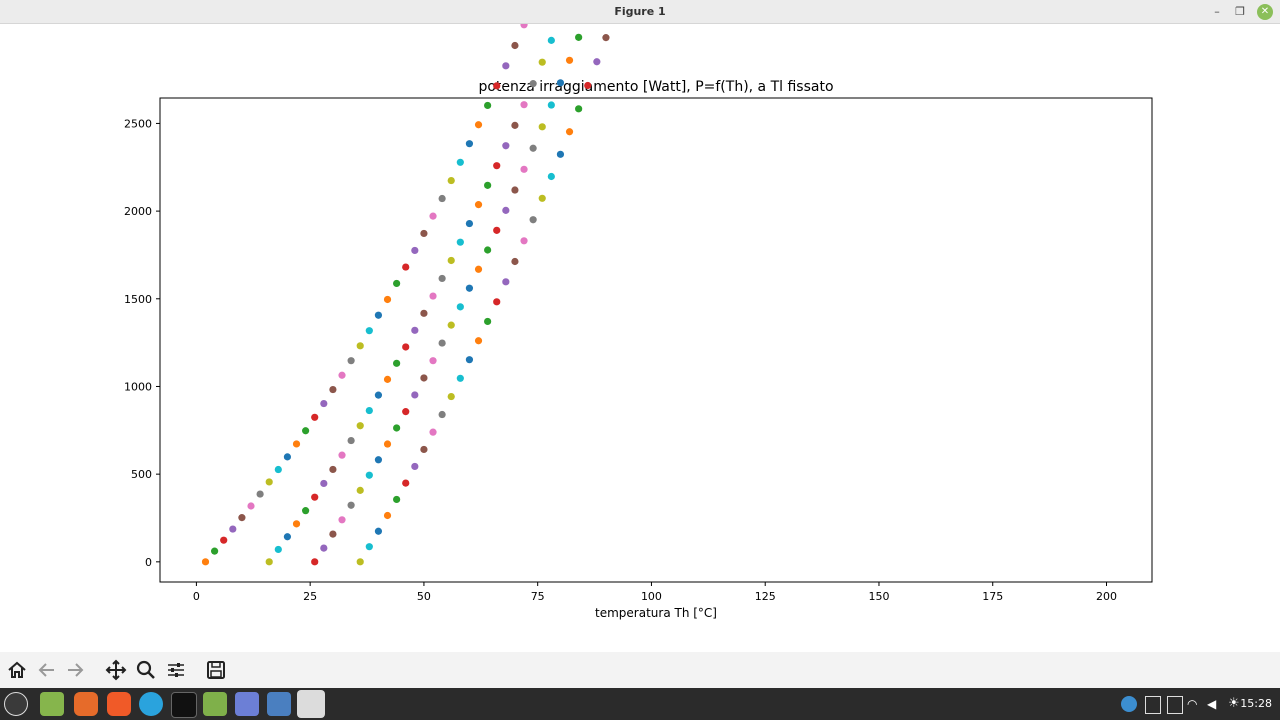 Image resolution: width=1280 pixels, height=720 pixels. Describe the element at coordinates (52, 704) in the screenshot. I see `desktop-icon` at that location.